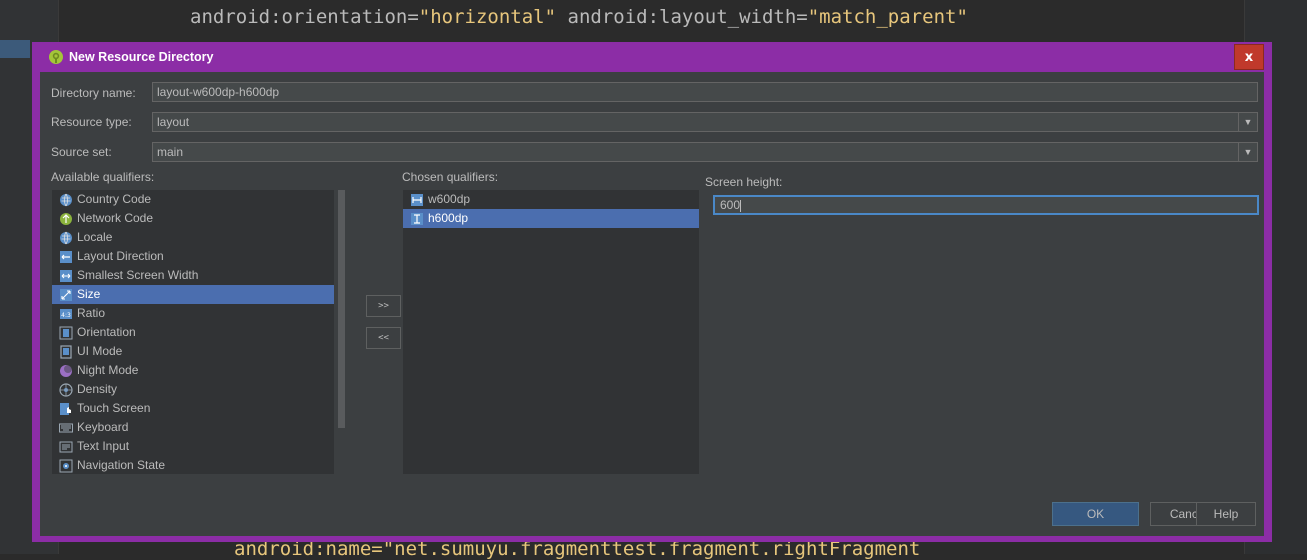  I want to click on available-qualifier-item: Size, so click(193, 294).